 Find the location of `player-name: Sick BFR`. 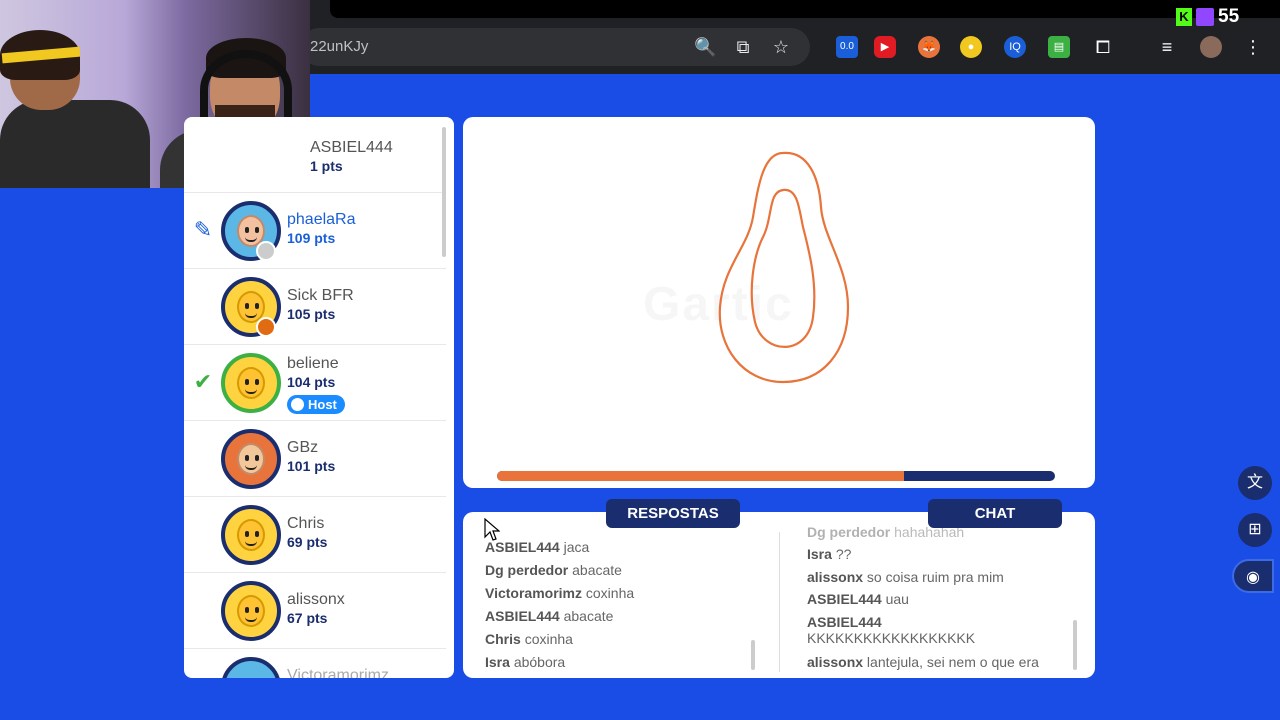

player-name: Sick BFR is located at coordinates (320, 295).